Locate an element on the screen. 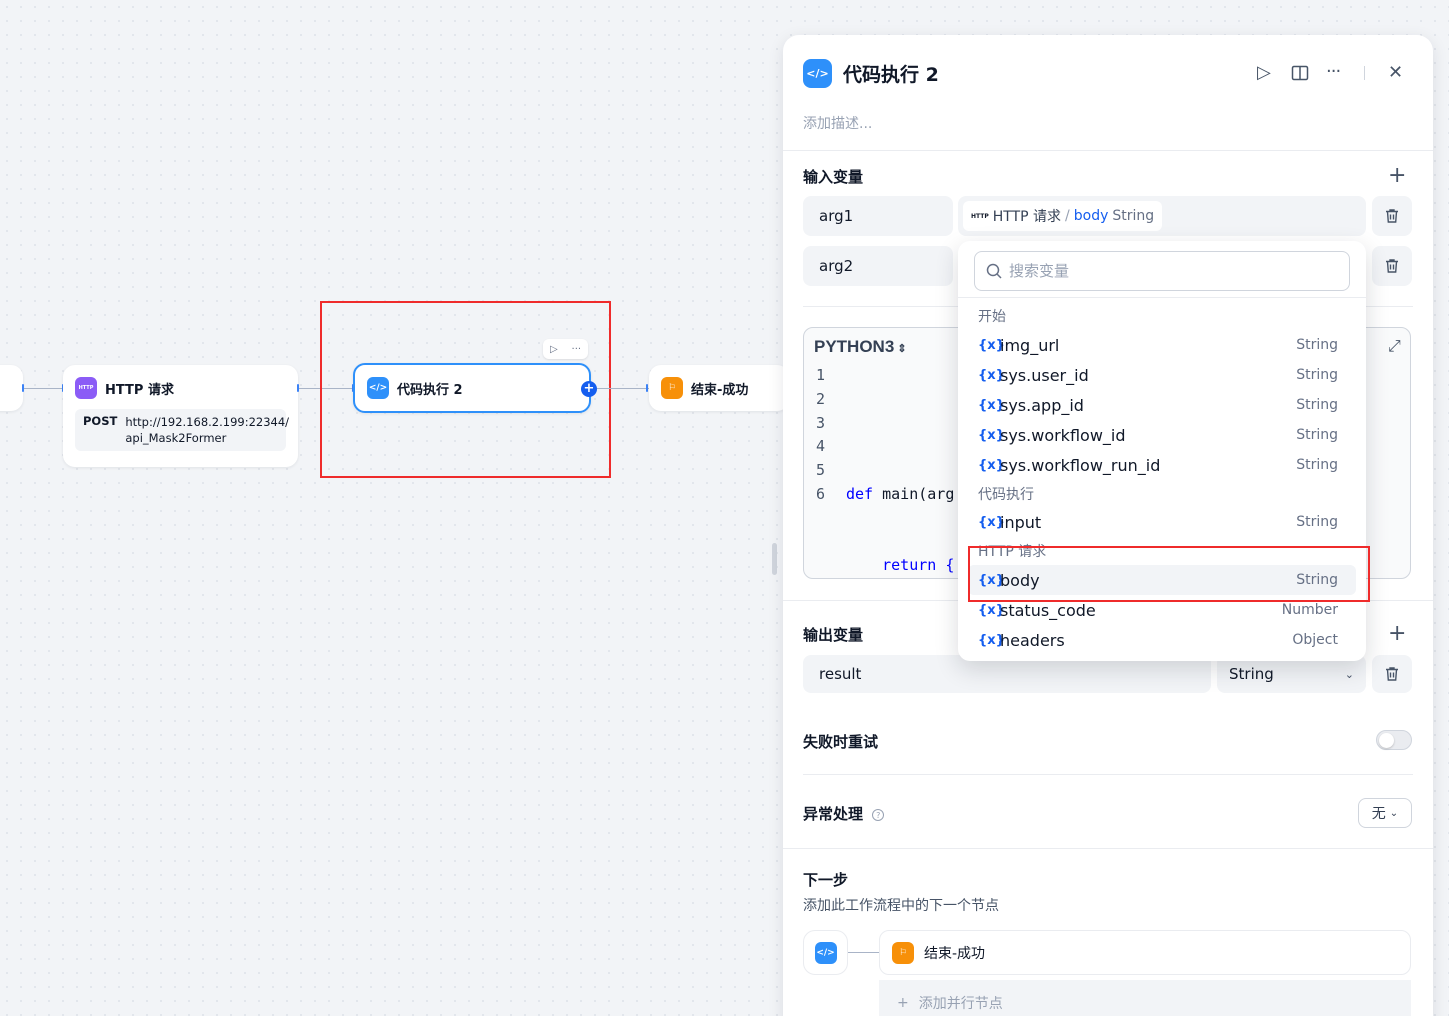 This screenshot has width=1449, height=1016. var-option: {x} headers Object is located at coordinates (1162, 640).